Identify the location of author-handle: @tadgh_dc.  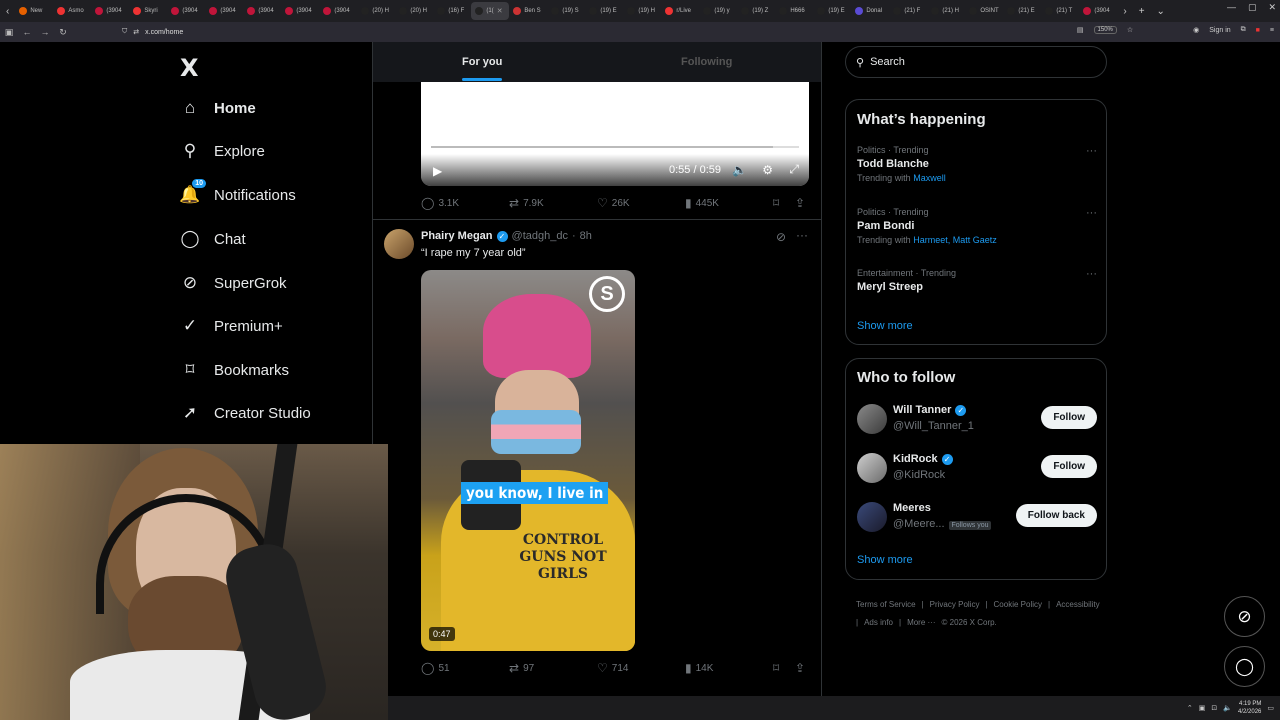
(540, 236).